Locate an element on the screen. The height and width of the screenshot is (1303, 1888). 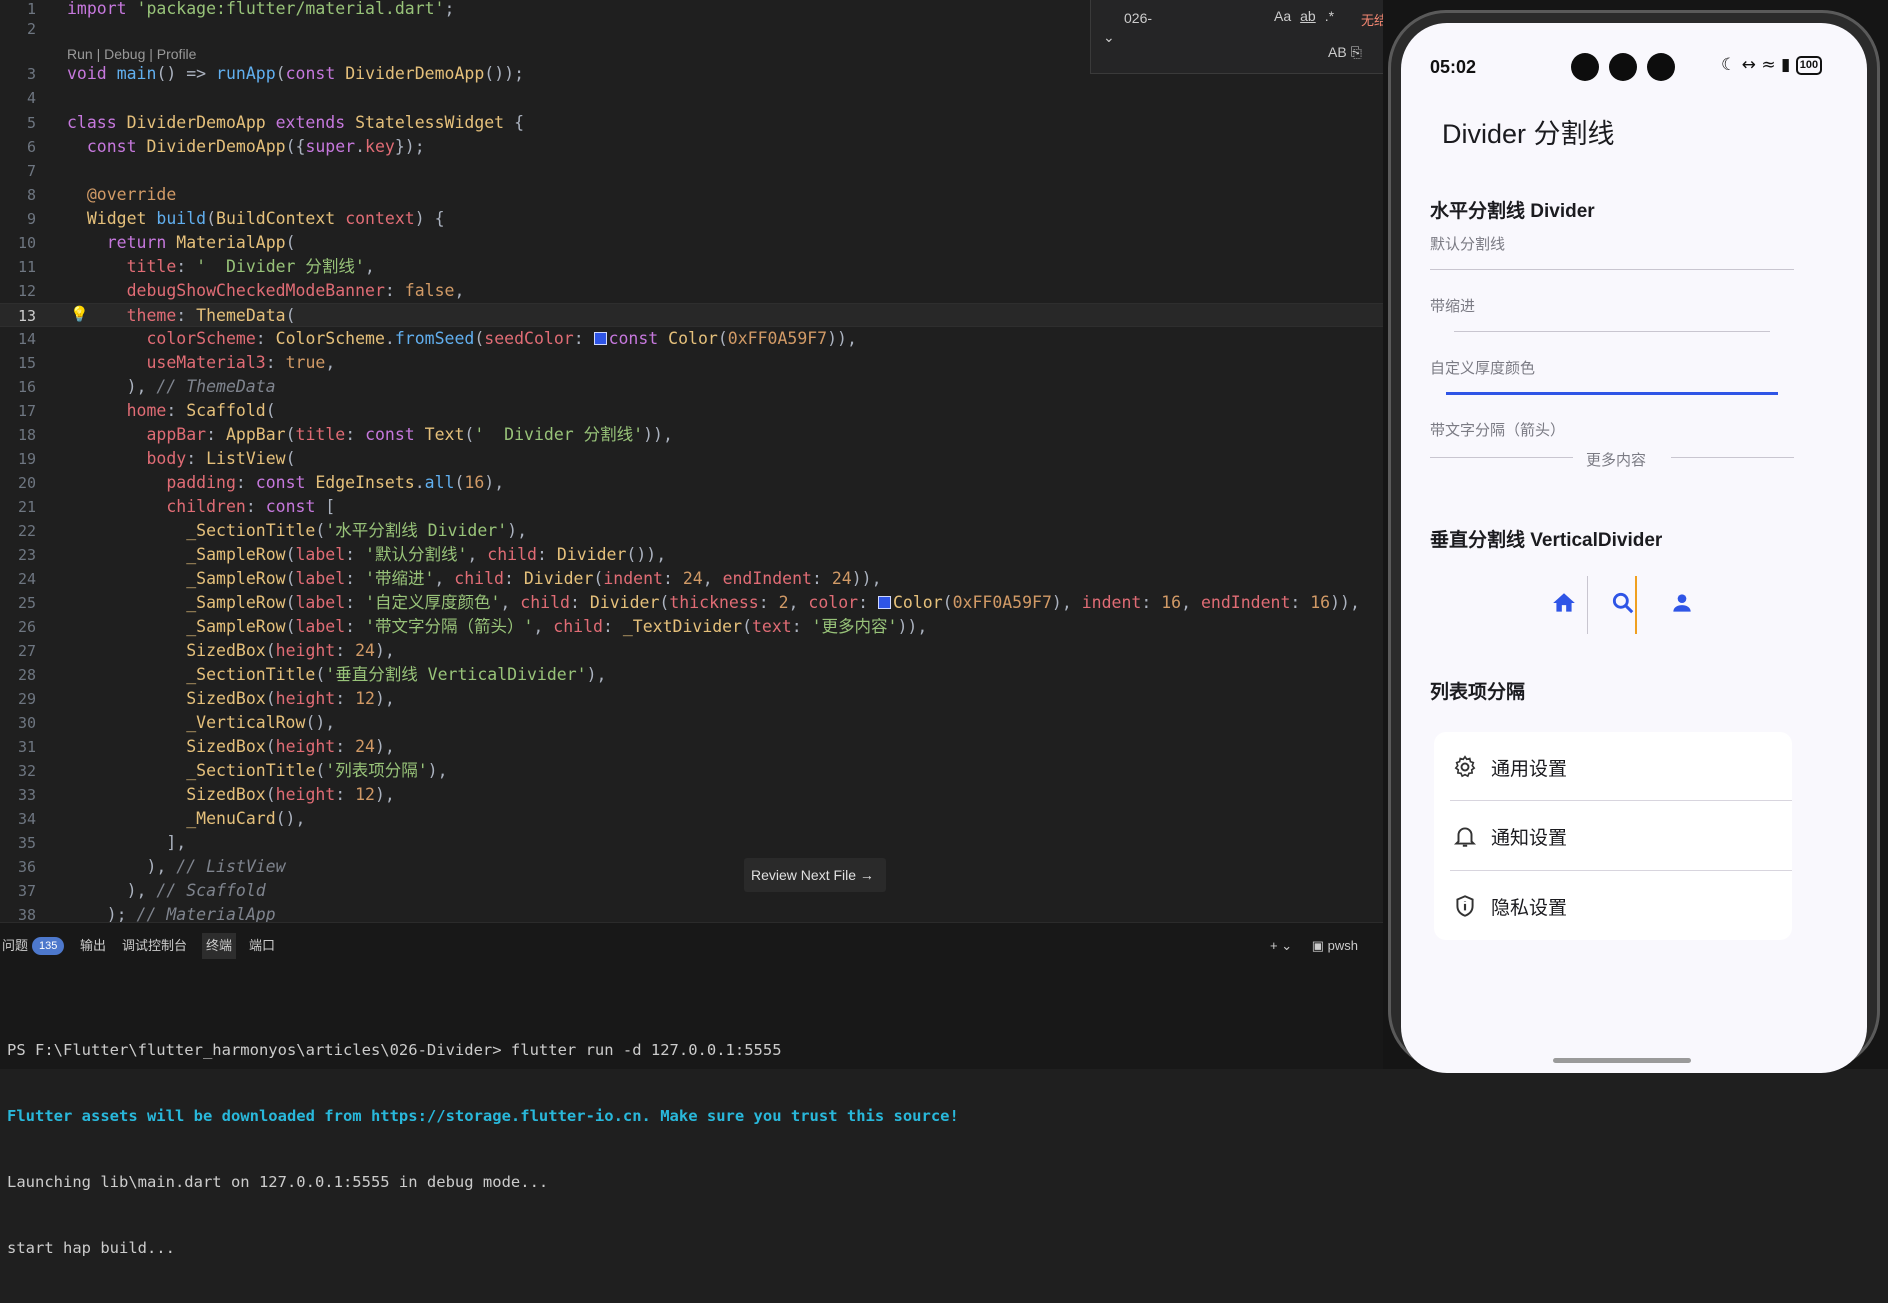
new-terminal-icon: + ⌄ is located at coordinates (1281, 945).